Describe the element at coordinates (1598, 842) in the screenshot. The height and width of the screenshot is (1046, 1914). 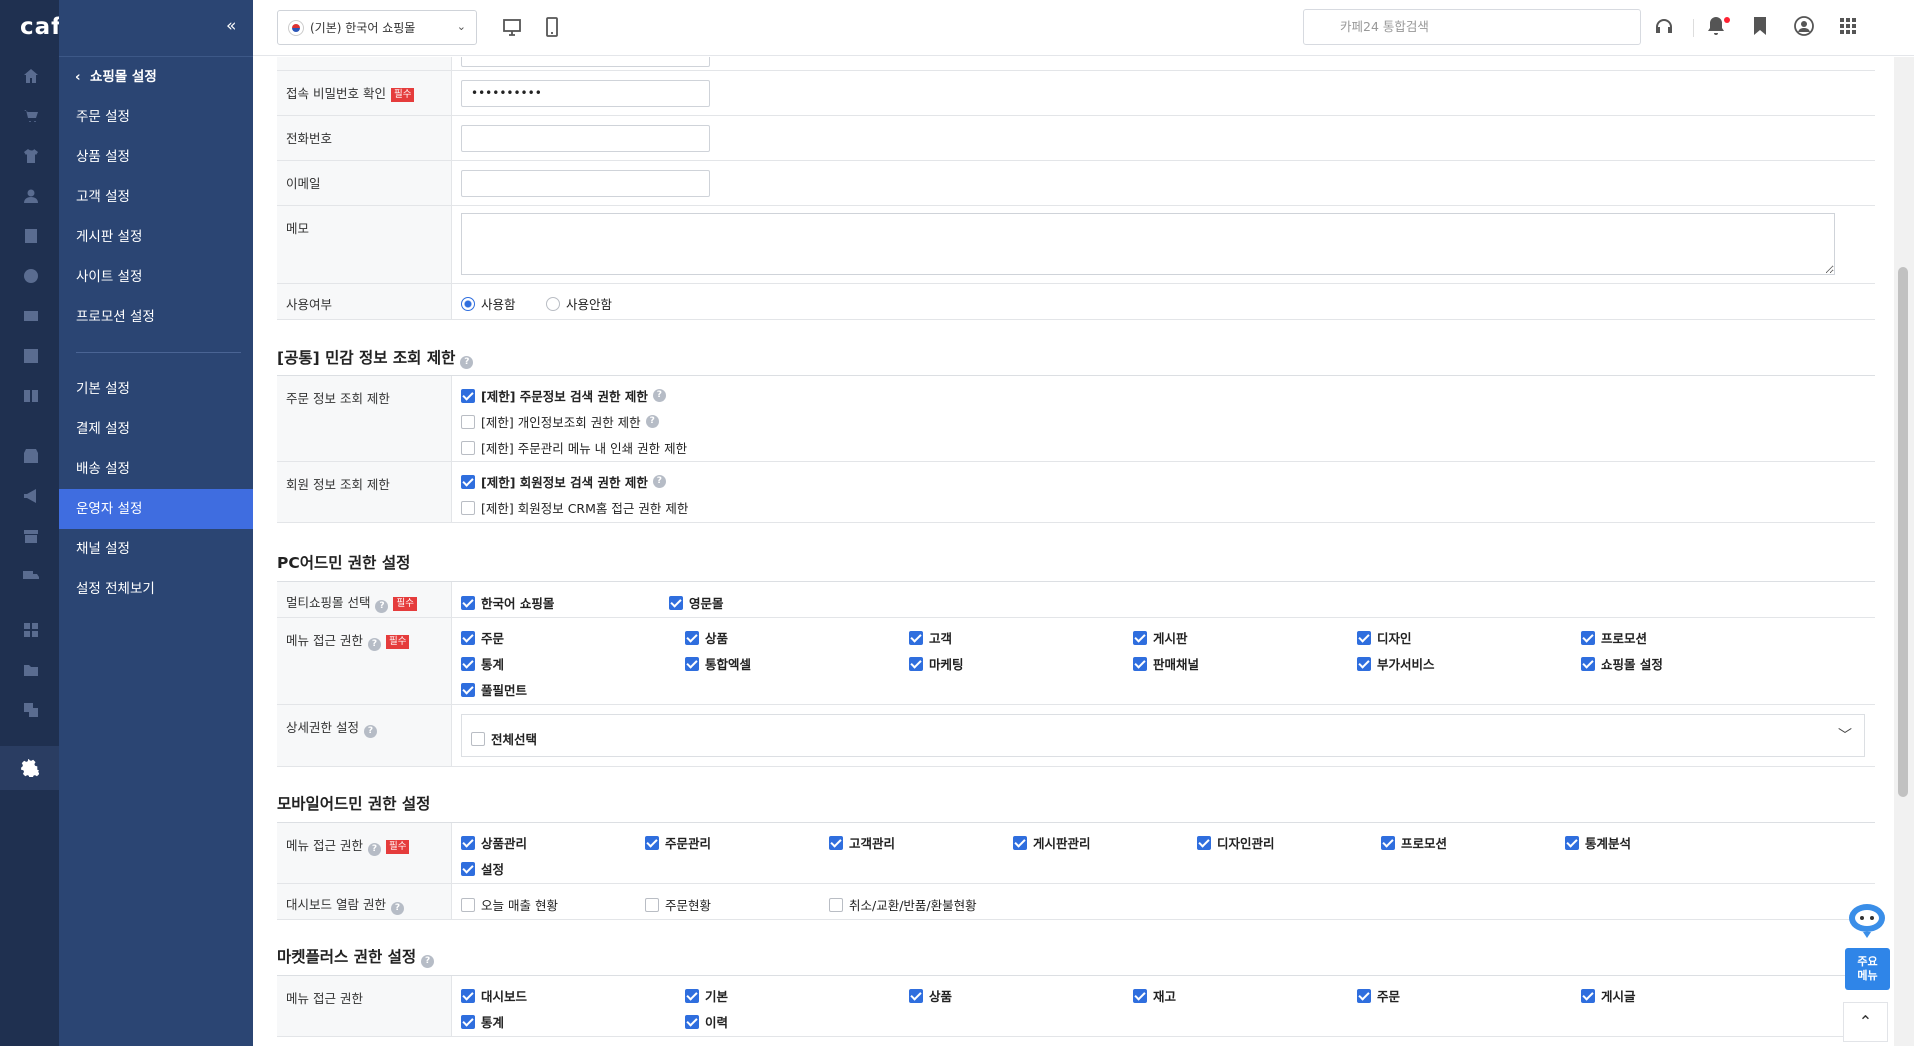
I see `mobile-menu-stats-checkbox: 통계분석` at that location.